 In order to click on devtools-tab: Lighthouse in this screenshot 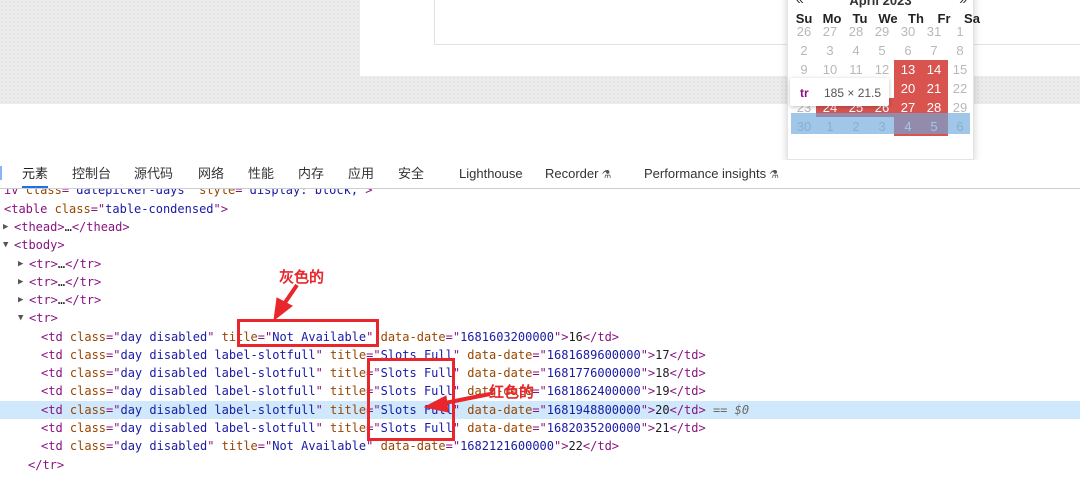, I will do `click(491, 174)`.